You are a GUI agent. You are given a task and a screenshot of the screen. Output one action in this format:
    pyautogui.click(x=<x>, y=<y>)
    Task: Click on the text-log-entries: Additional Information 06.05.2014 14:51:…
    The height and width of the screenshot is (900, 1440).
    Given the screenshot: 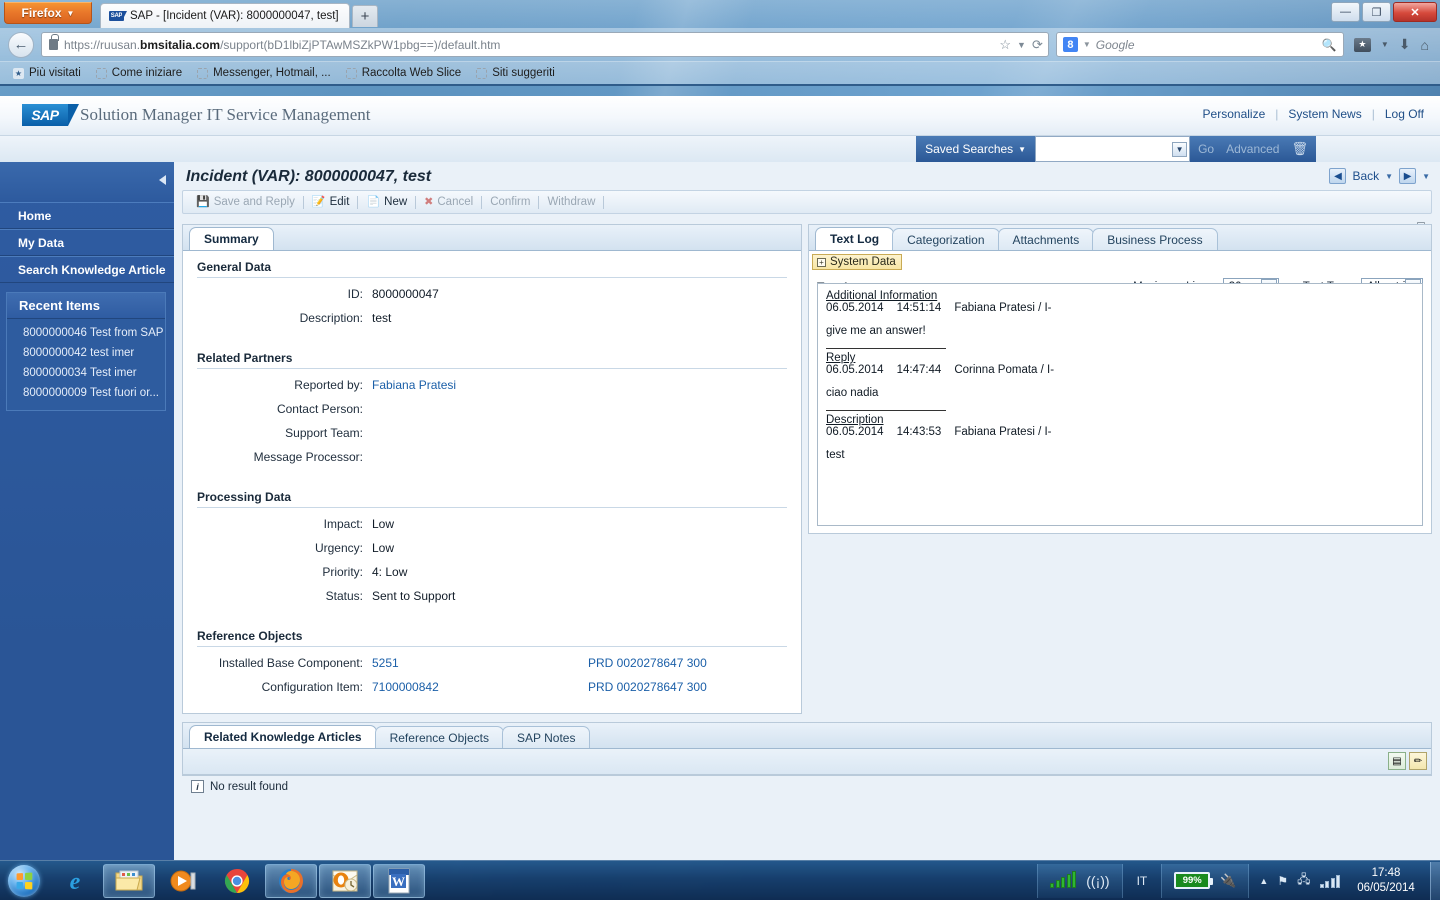 What is the action you would take?
    pyautogui.click(x=1120, y=404)
    